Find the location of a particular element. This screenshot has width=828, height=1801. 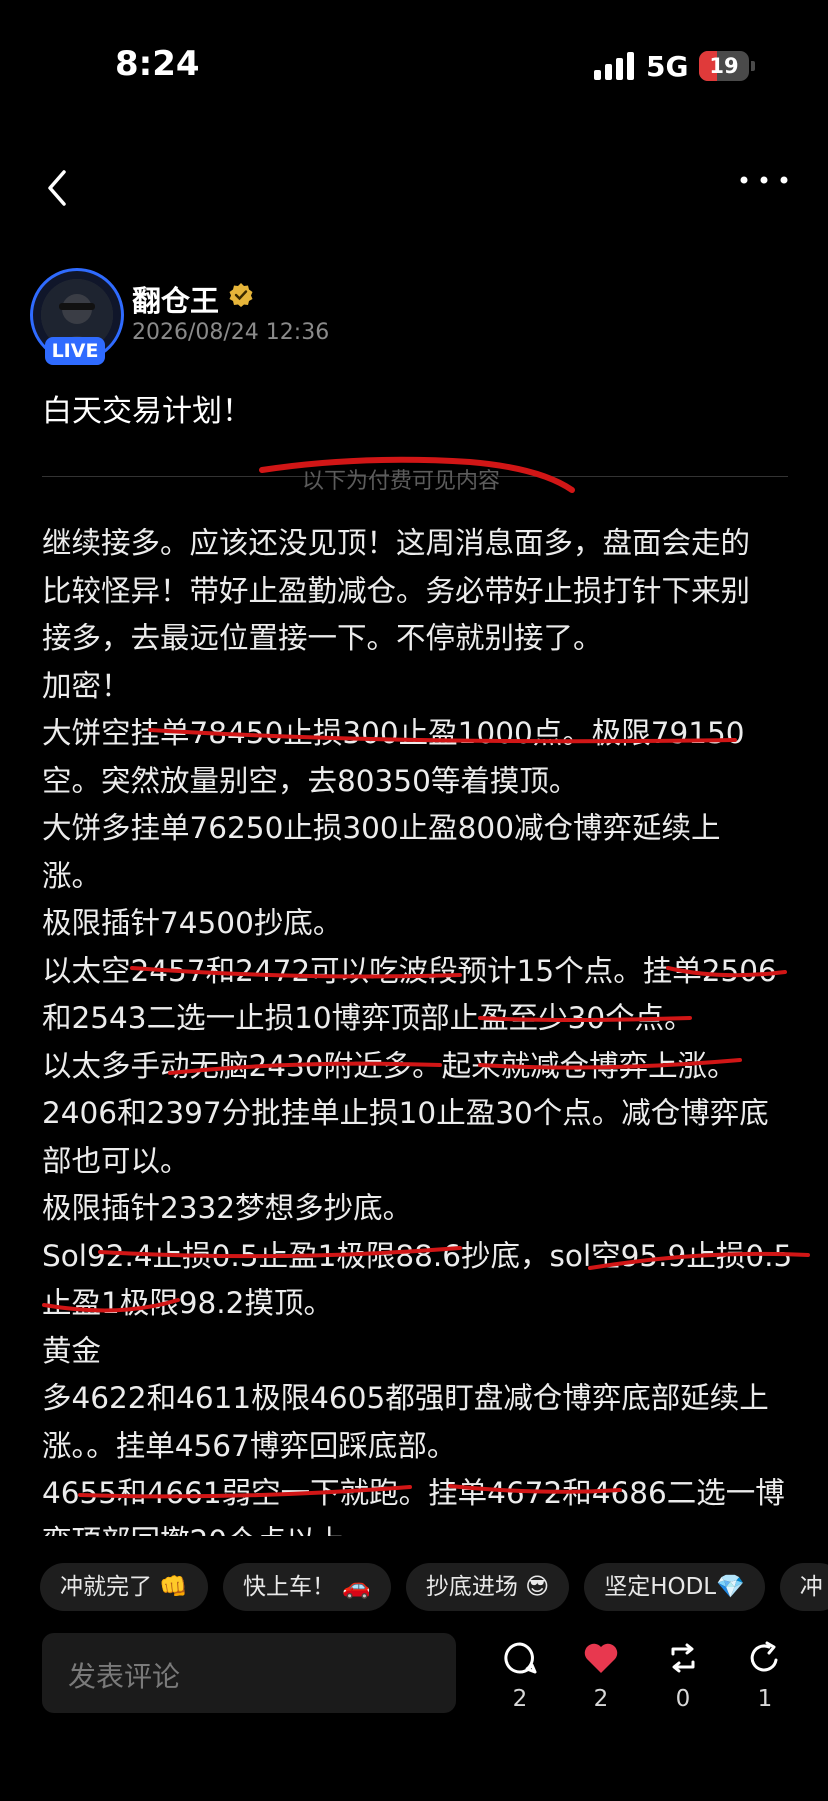

live-badge: LIVE is located at coordinates (75, 351).